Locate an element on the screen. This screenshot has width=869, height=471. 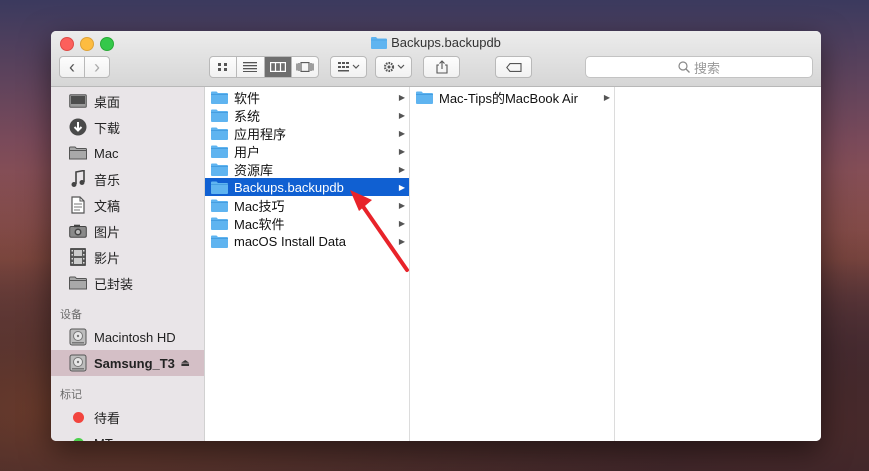
folder-name: 资源库 is located at coordinates (254, 170).